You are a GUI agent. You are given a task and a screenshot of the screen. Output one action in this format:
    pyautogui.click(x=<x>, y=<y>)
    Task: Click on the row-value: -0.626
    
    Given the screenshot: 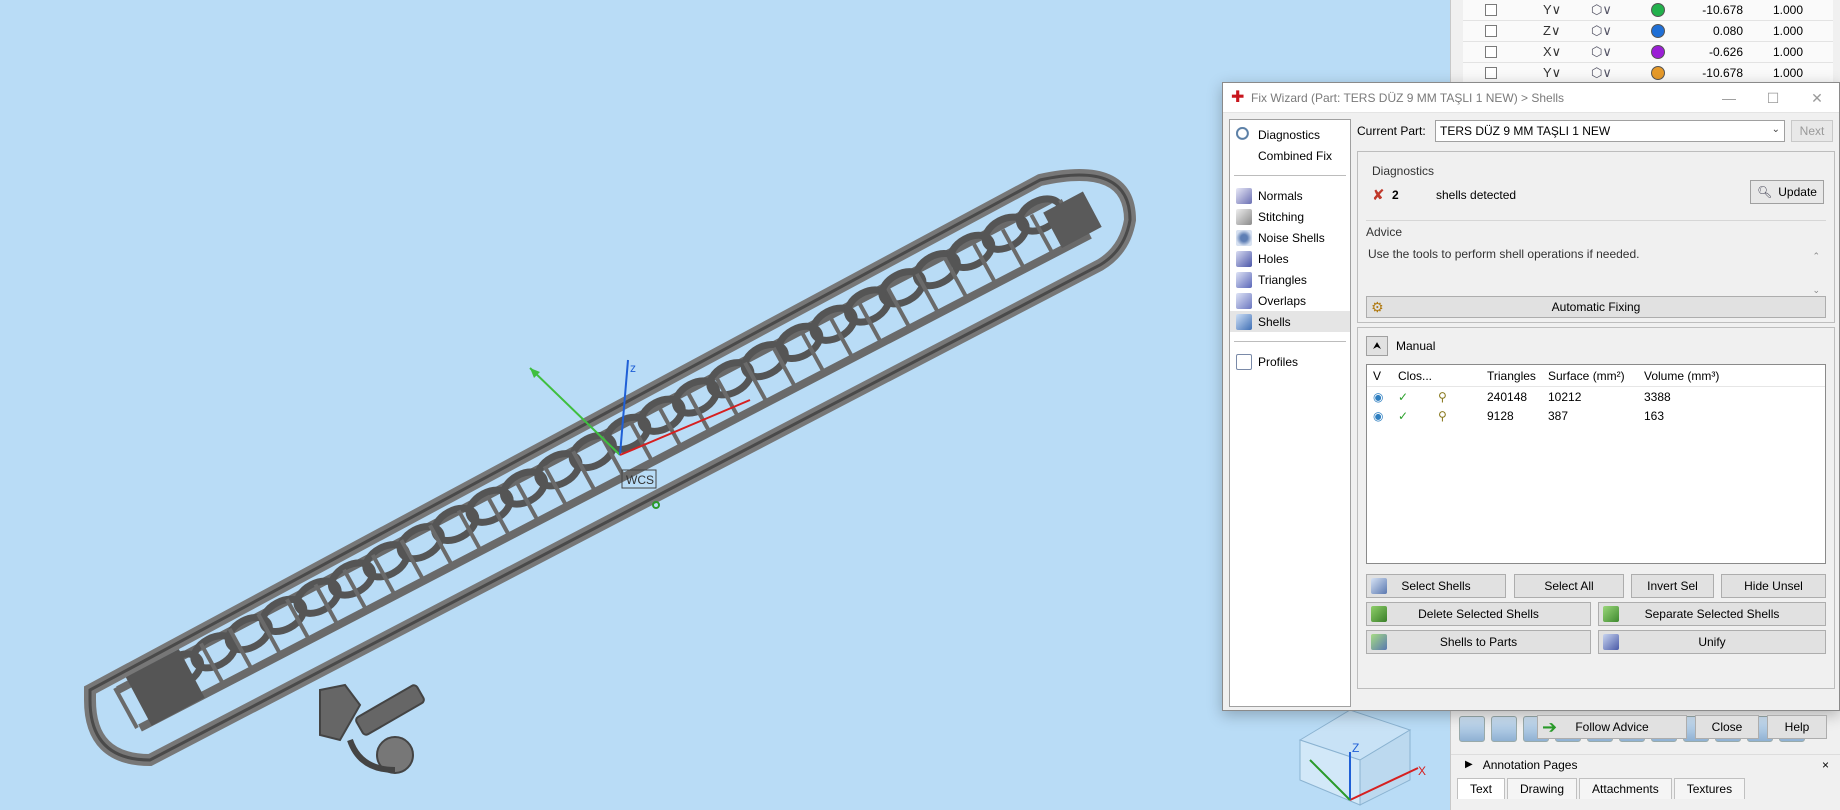 What is the action you would take?
    pyautogui.click(x=1725, y=52)
    